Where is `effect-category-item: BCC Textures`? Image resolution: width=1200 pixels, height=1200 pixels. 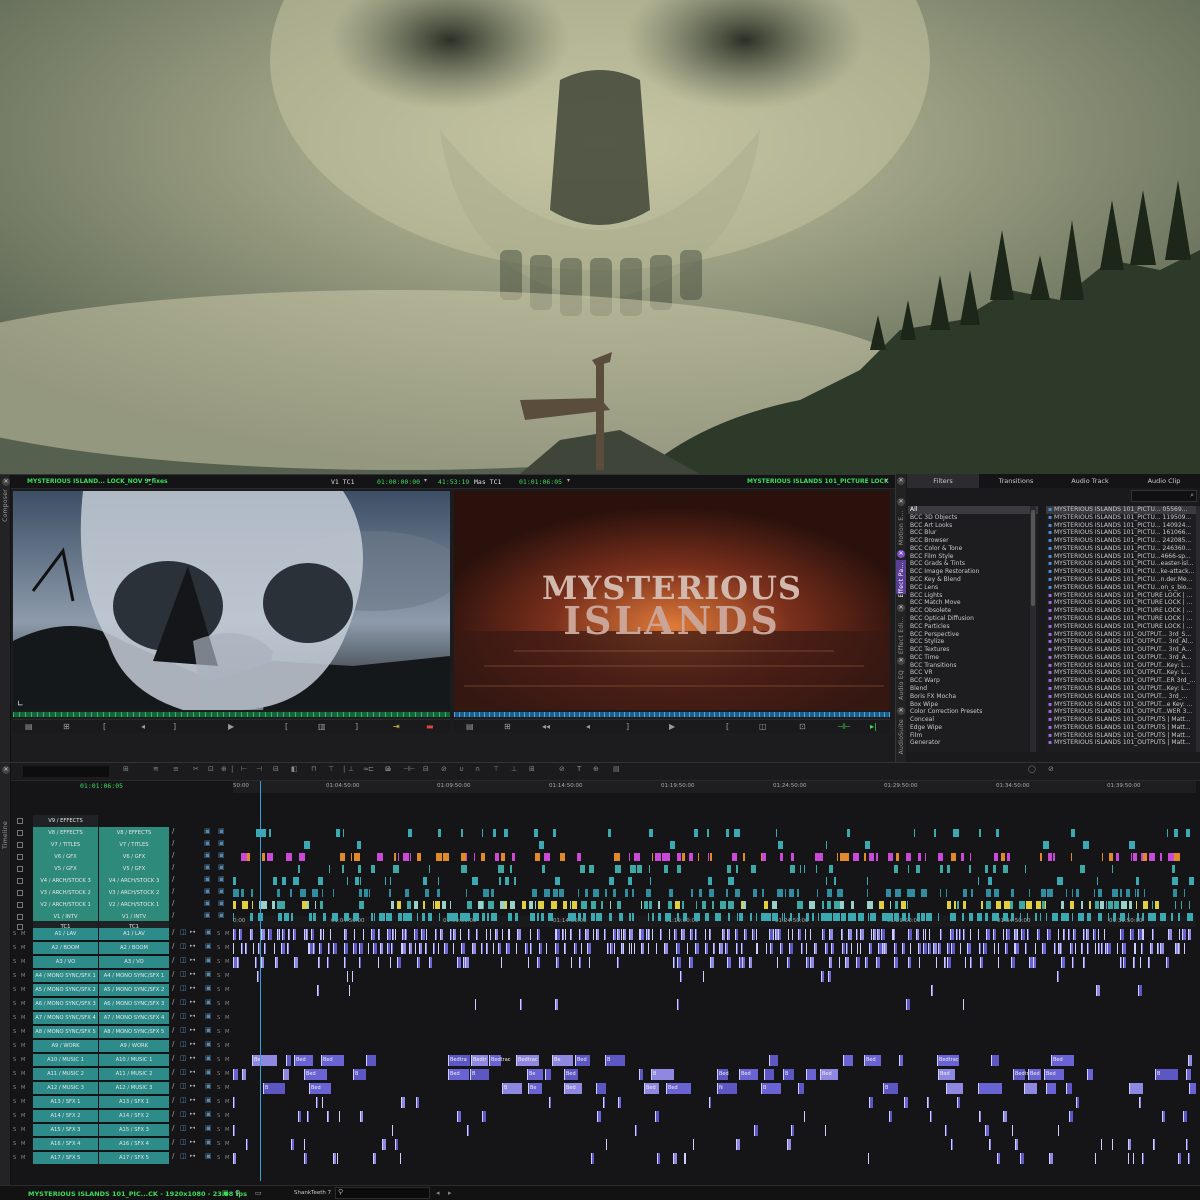 effect-category-item: BCC Textures is located at coordinates (973, 650).